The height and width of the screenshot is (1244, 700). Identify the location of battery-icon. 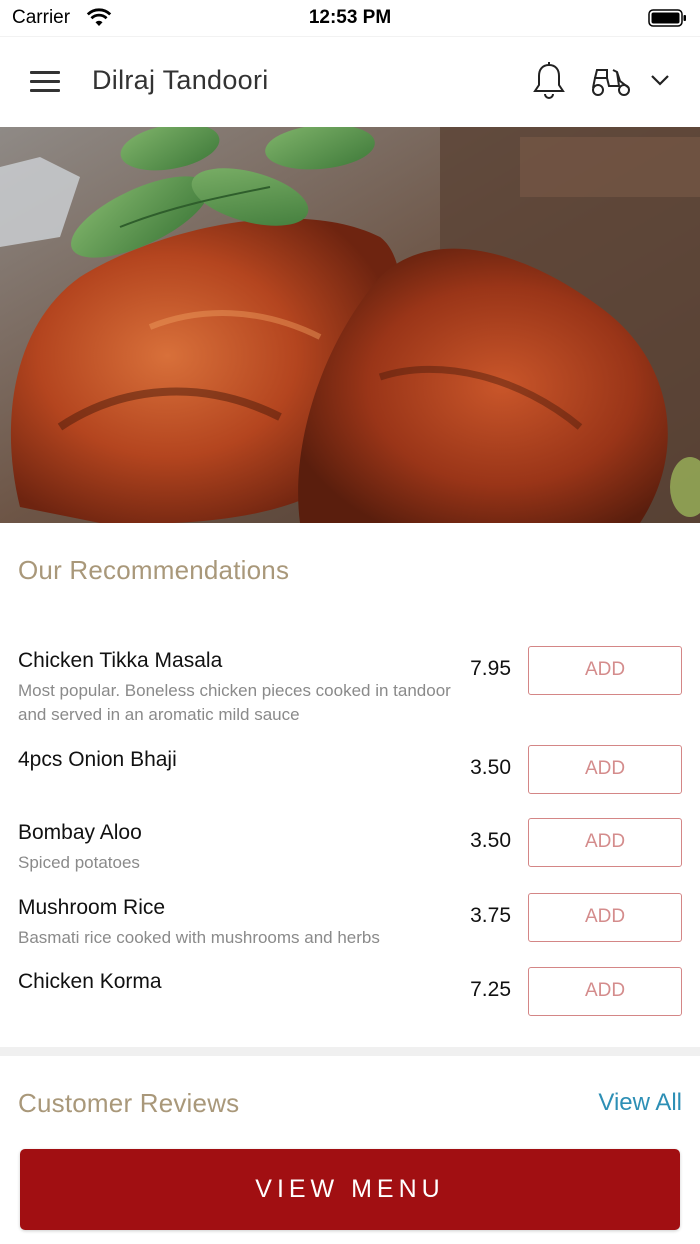
(668, 20).